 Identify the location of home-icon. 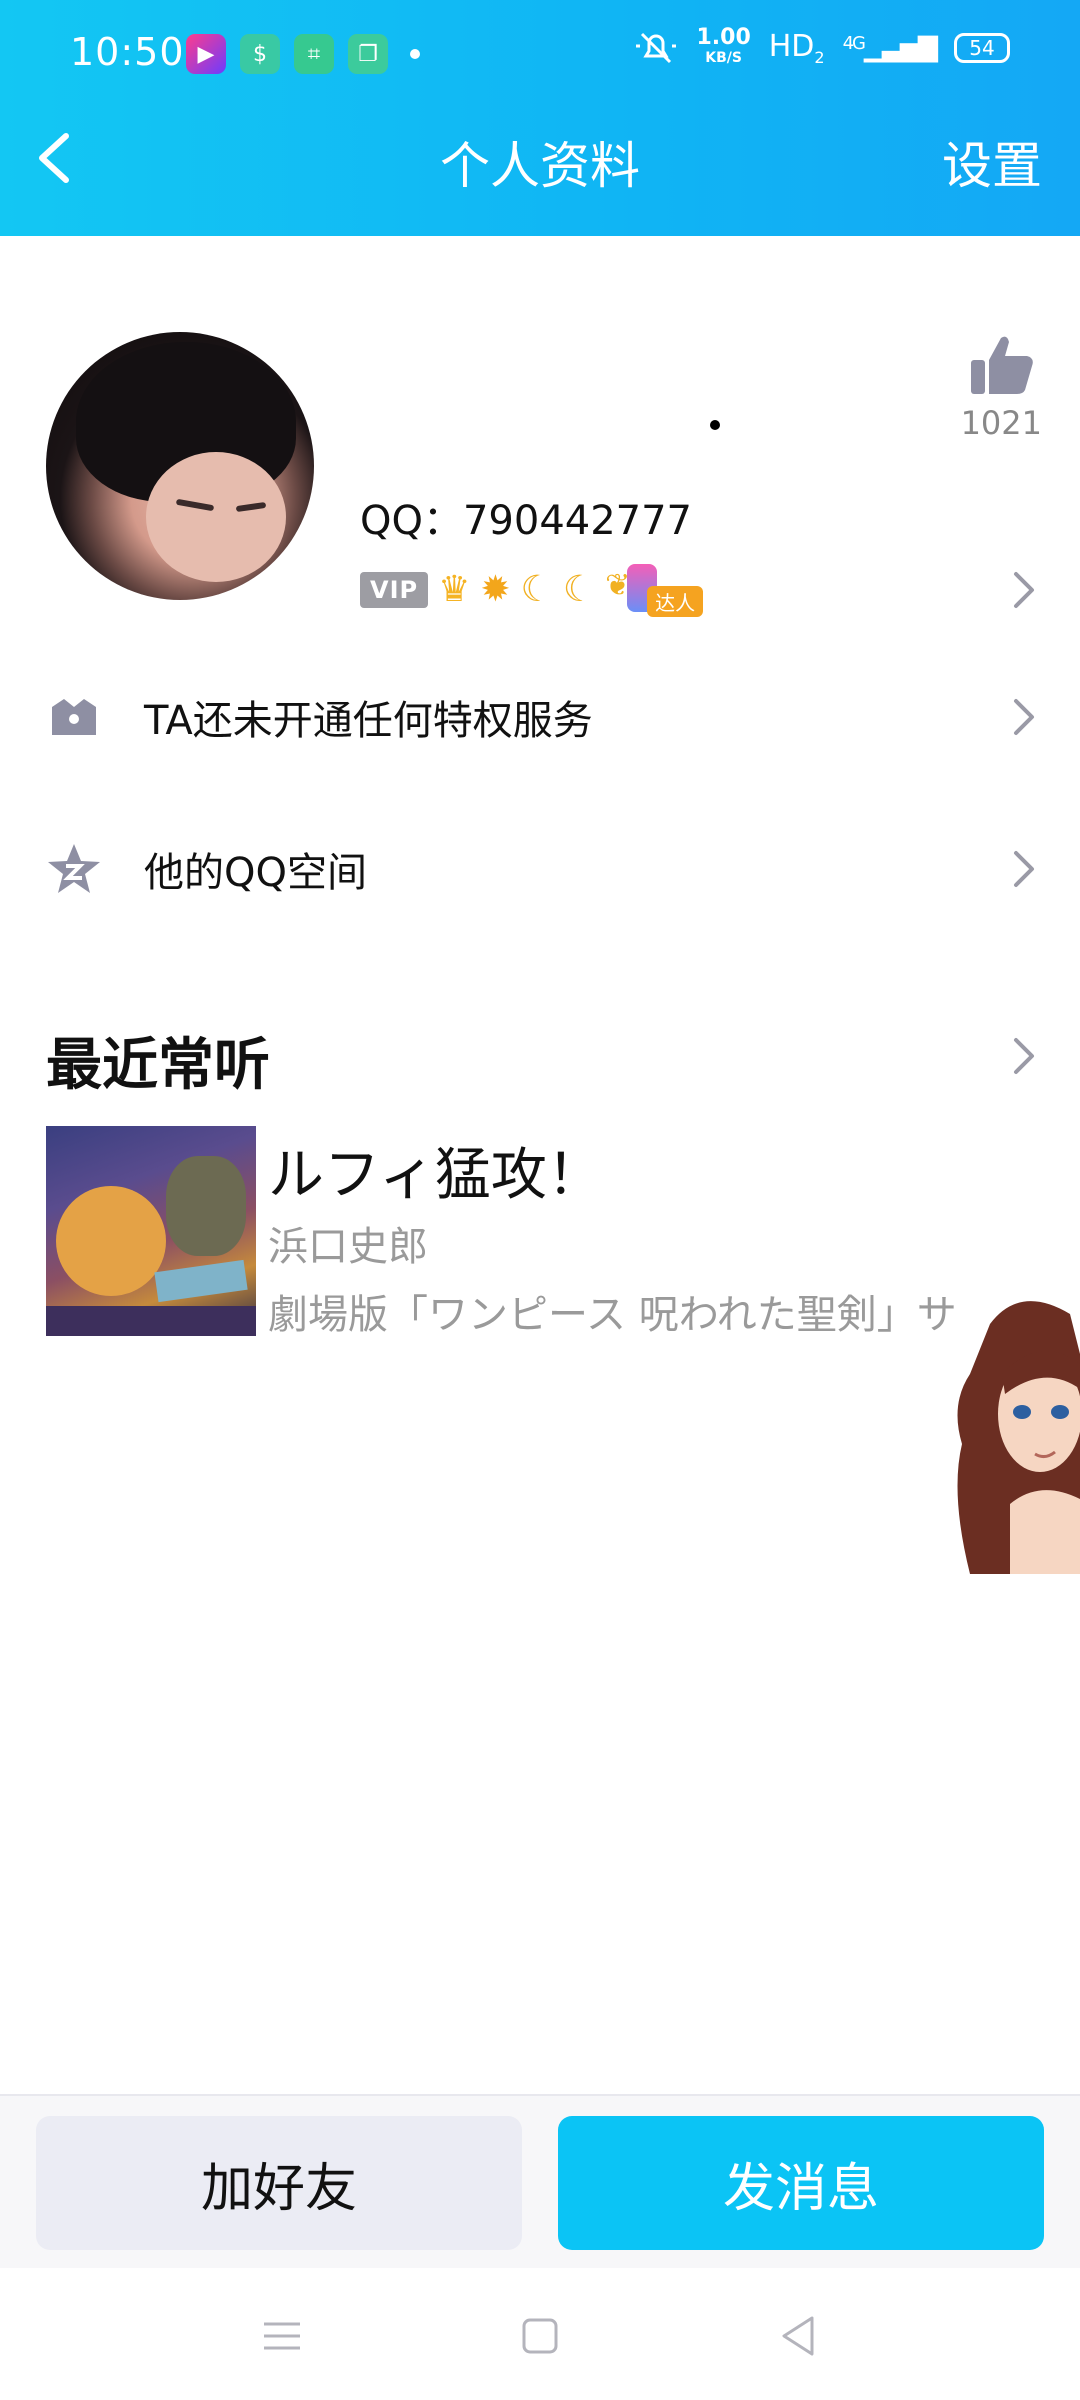
(540, 2336).